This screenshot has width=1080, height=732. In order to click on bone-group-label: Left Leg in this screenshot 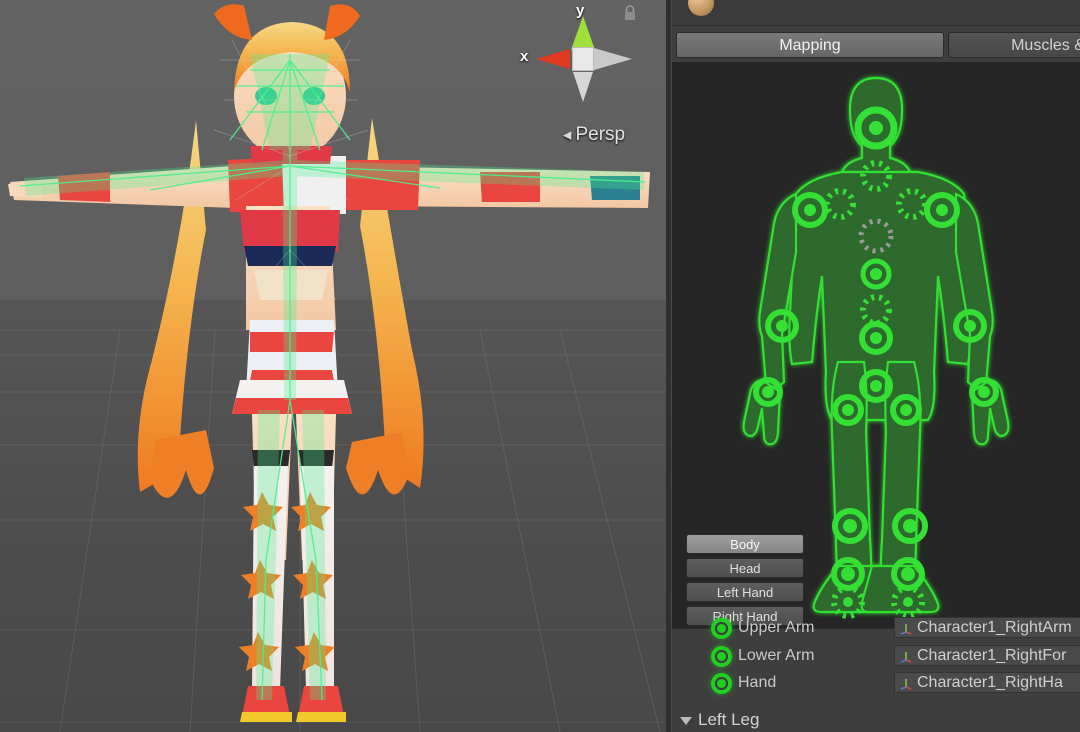, I will do `click(729, 719)`.